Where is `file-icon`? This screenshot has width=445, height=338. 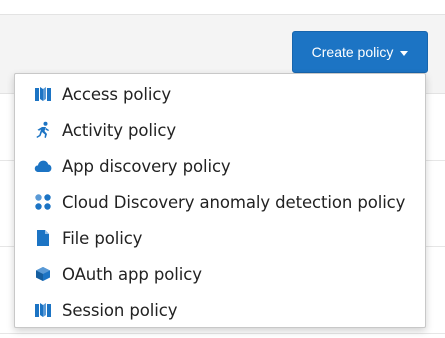 file-icon is located at coordinates (43, 238).